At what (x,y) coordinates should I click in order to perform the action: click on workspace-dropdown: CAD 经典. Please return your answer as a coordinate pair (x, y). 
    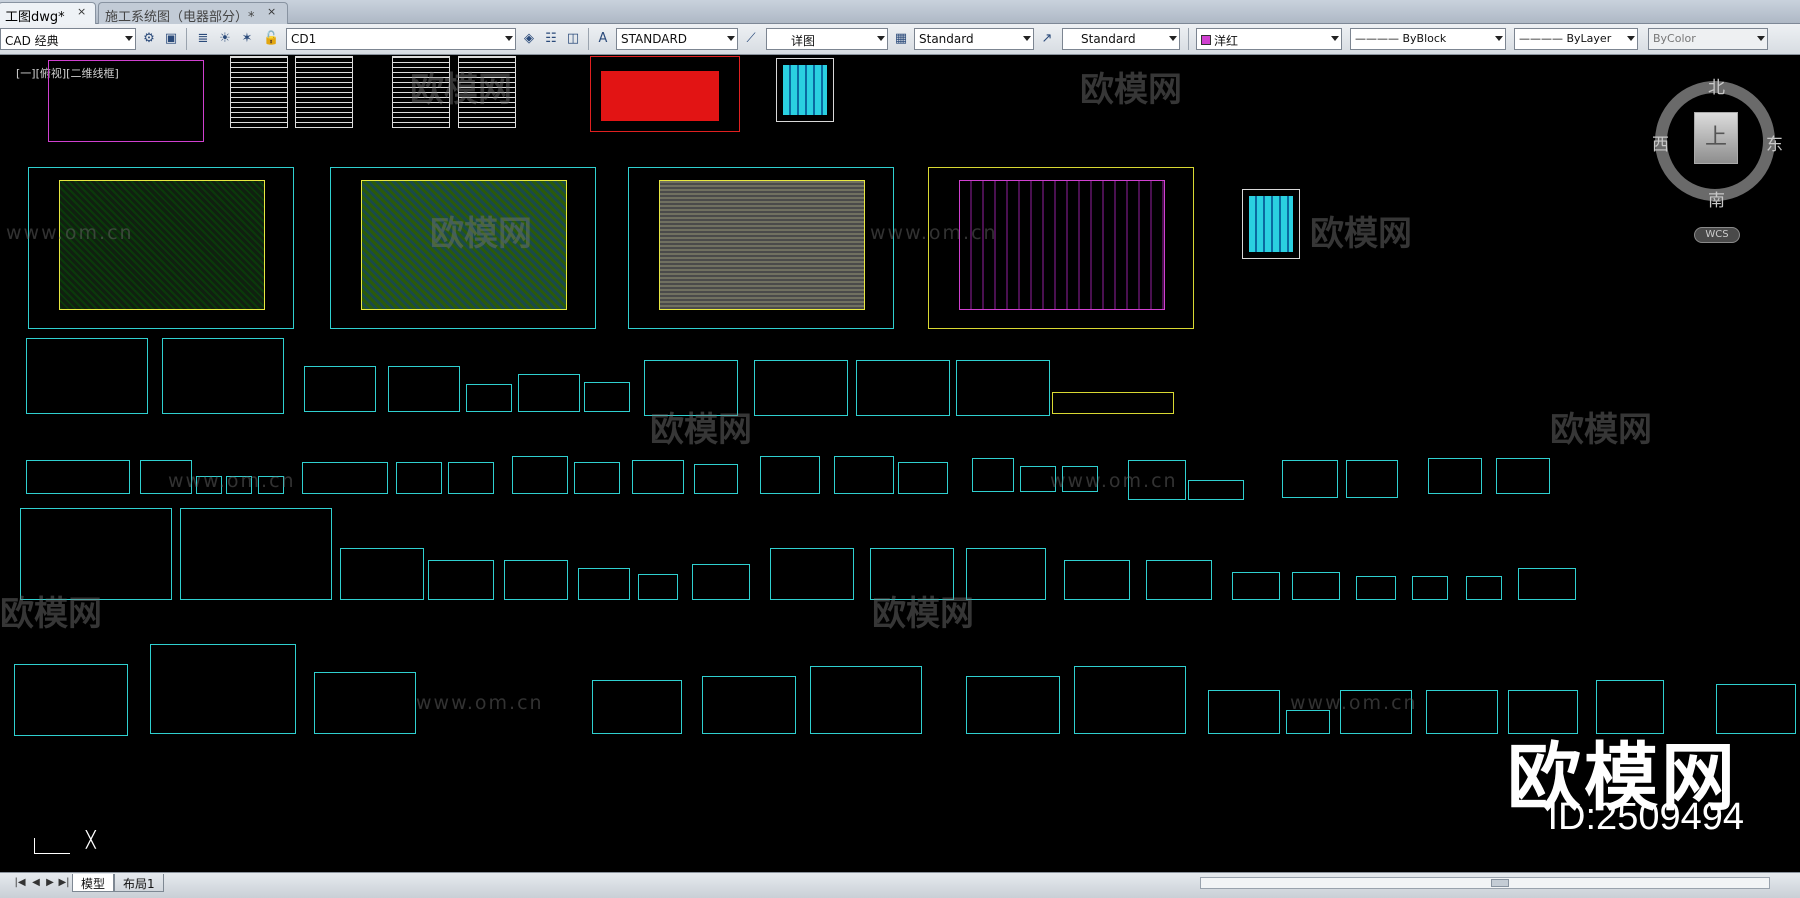
    Looking at the image, I should click on (68, 39).